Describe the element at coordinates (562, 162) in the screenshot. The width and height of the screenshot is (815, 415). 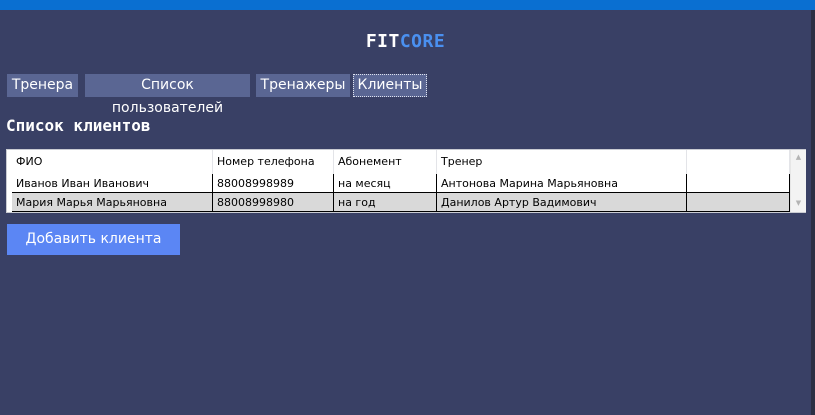
I see `column-header-trainer: Тренер` at that location.